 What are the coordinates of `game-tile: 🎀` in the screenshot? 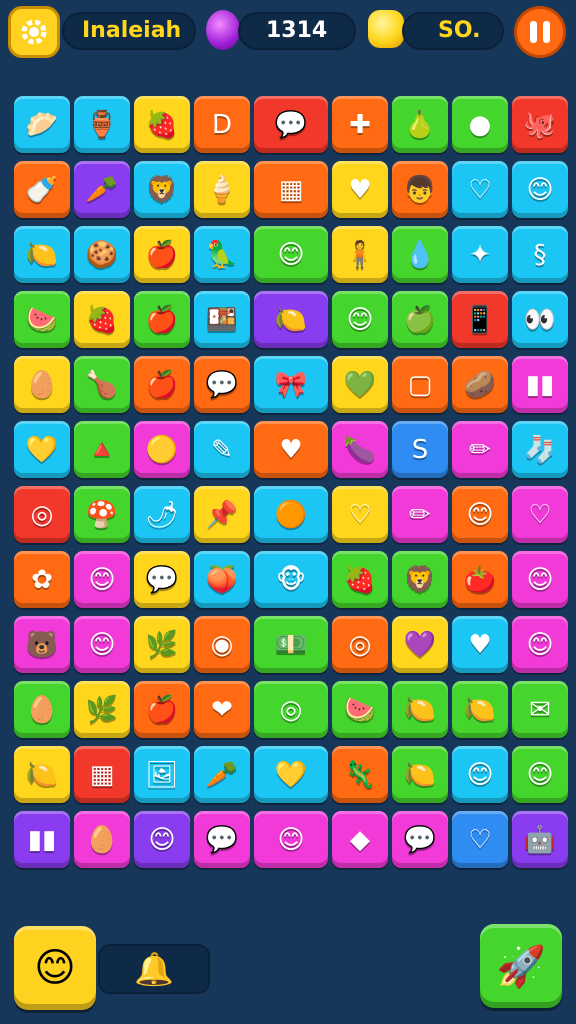 It's located at (291, 384).